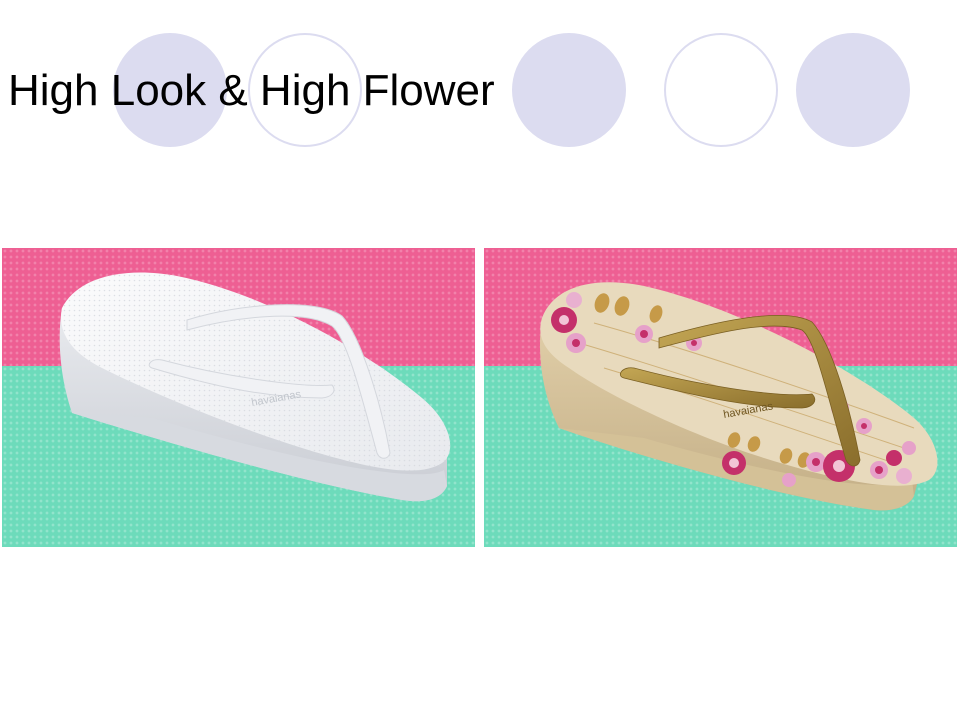 Image resolution: width=960 pixels, height=720 pixels. I want to click on flower-wedge-sandal-image: havaianas, so click(738, 396).